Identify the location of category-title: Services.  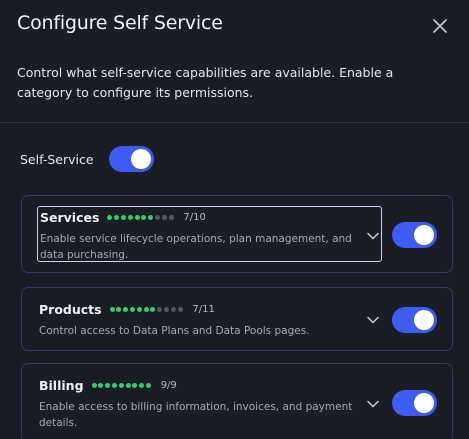
(70, 217).